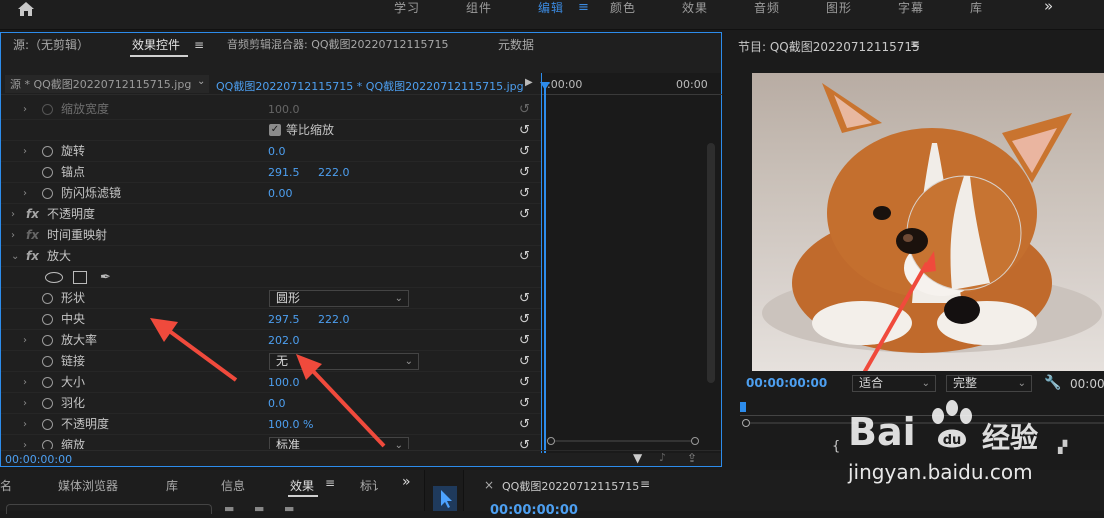  Describe the element at coordinates (767, 11) in the screenshot. I see `workspace-tab-audio: 音频` at that location.